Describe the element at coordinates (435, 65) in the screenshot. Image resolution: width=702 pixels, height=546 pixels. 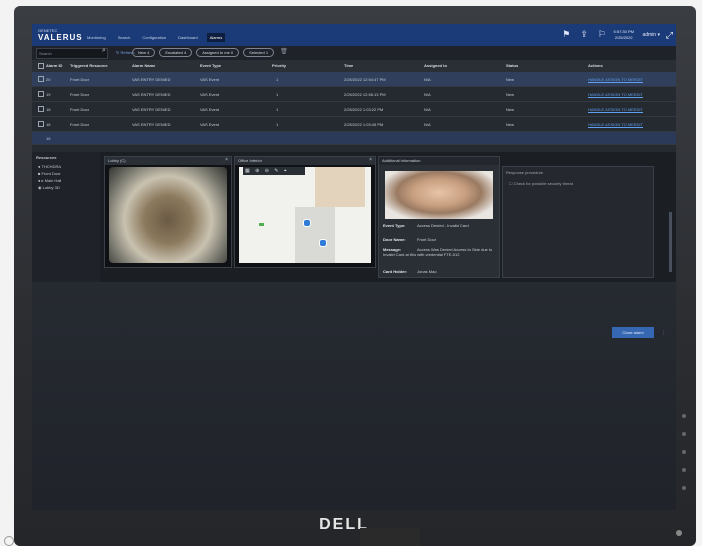
I see `col-assigned: Assigned to` at that location.